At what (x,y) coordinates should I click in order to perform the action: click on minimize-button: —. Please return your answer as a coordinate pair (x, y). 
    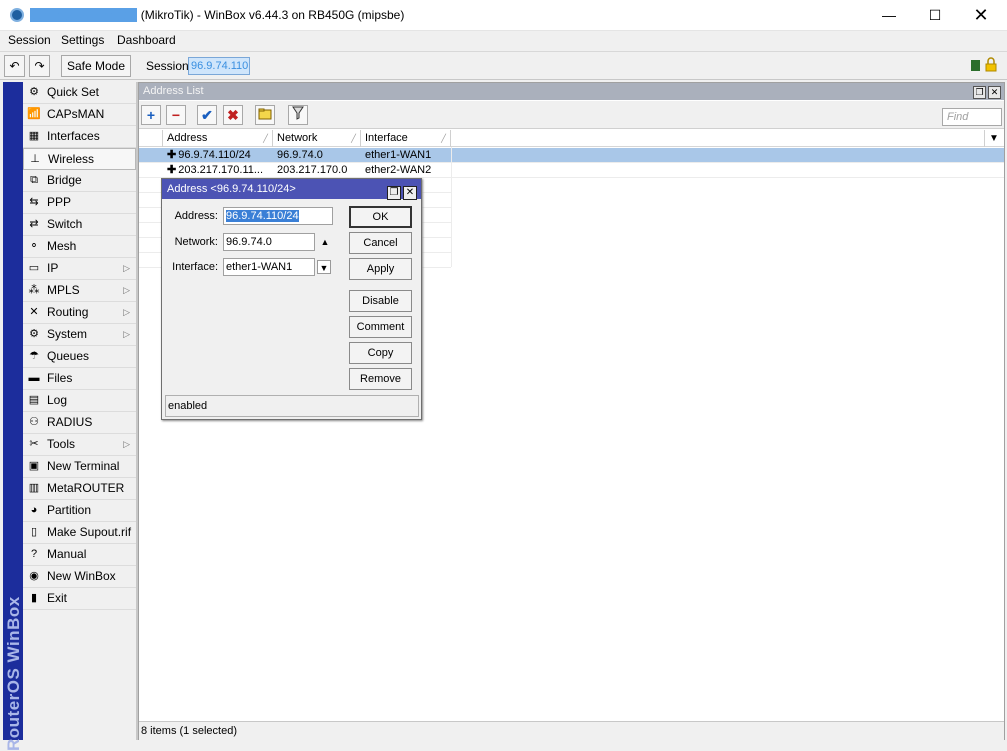
    Looking at the image, I should click on (889, 15).